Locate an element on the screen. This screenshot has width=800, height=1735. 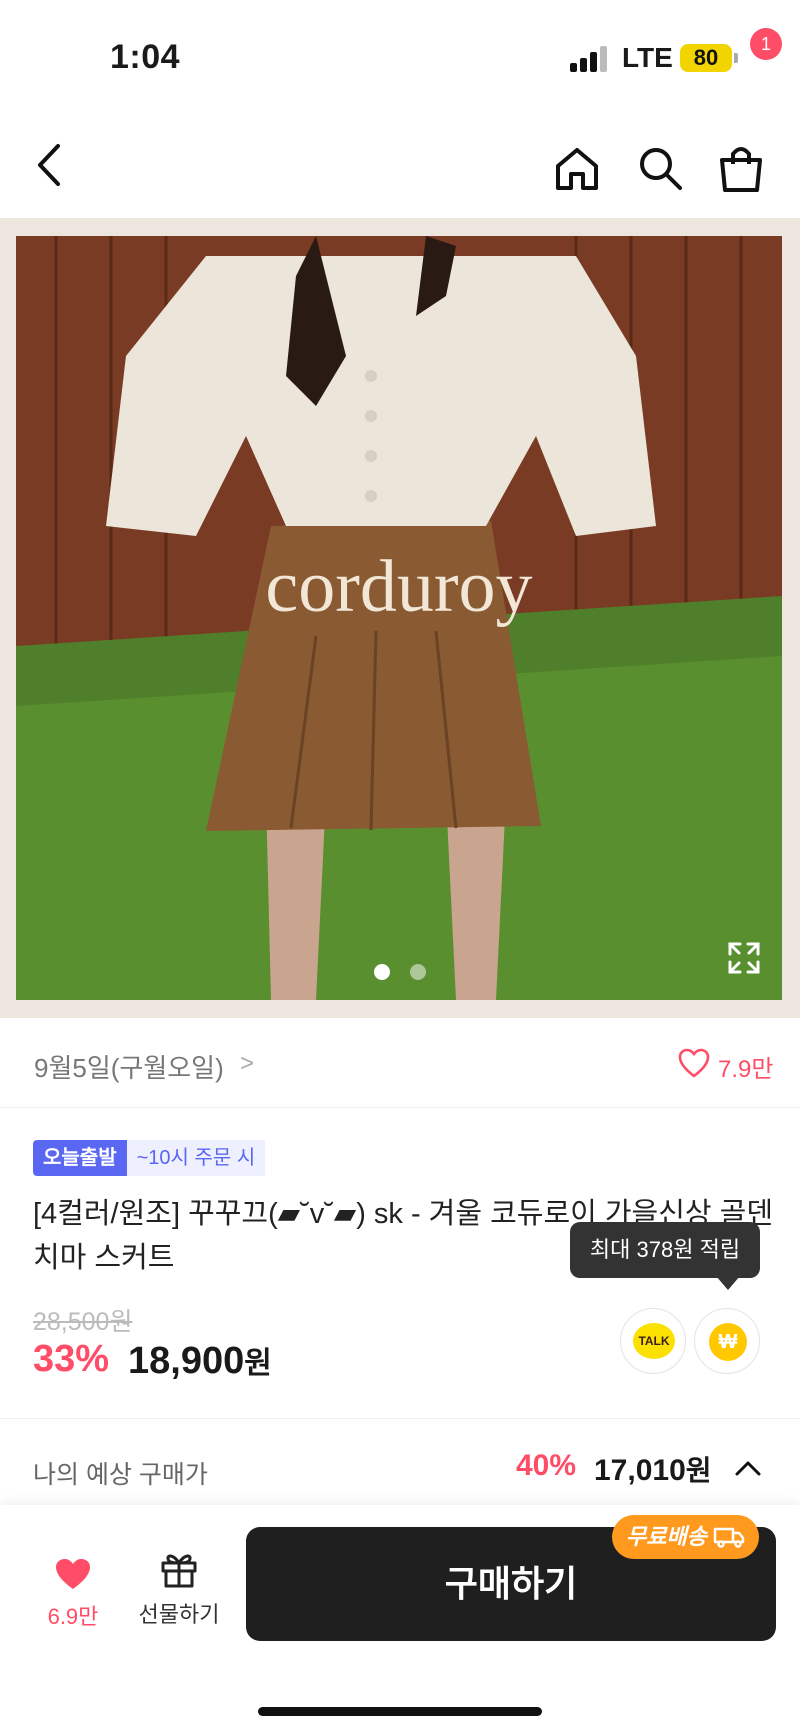
home-icon is located at coordinates (577, 169).